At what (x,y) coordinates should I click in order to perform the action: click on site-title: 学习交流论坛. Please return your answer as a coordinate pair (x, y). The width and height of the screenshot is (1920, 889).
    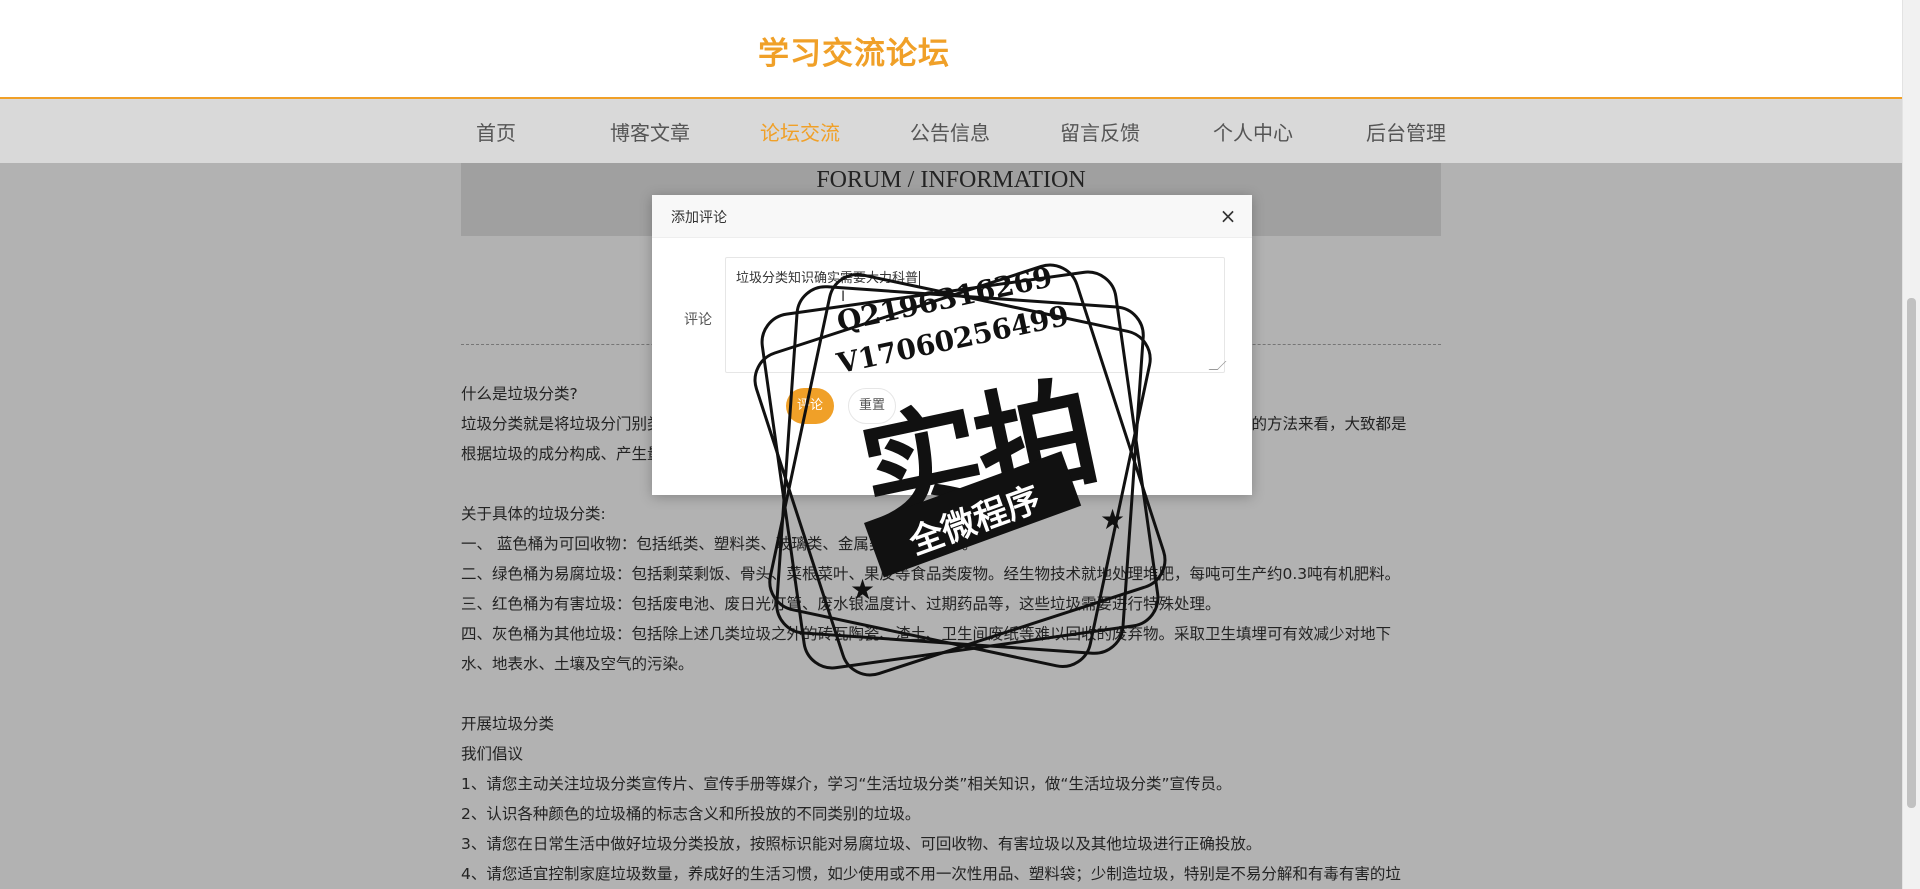
    Looking at the image, I should click on (854, 50).